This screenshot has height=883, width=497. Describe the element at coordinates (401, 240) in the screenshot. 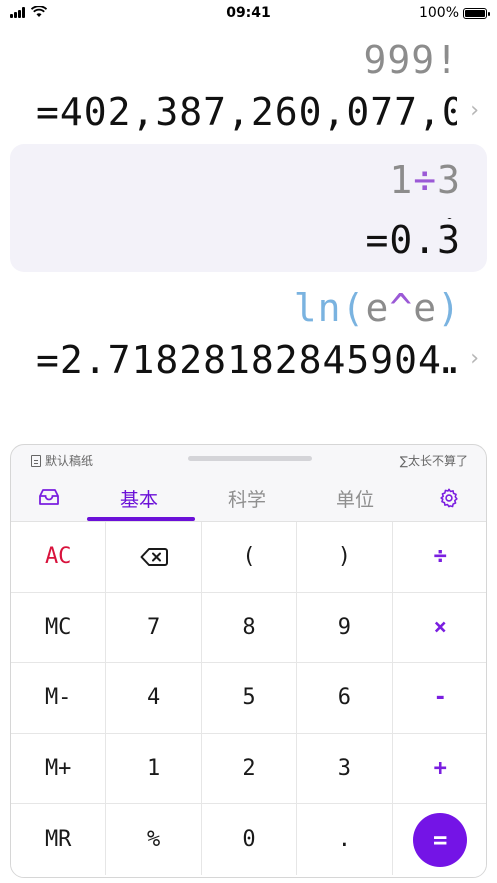

I see `result-prefix: =0.` at that location.